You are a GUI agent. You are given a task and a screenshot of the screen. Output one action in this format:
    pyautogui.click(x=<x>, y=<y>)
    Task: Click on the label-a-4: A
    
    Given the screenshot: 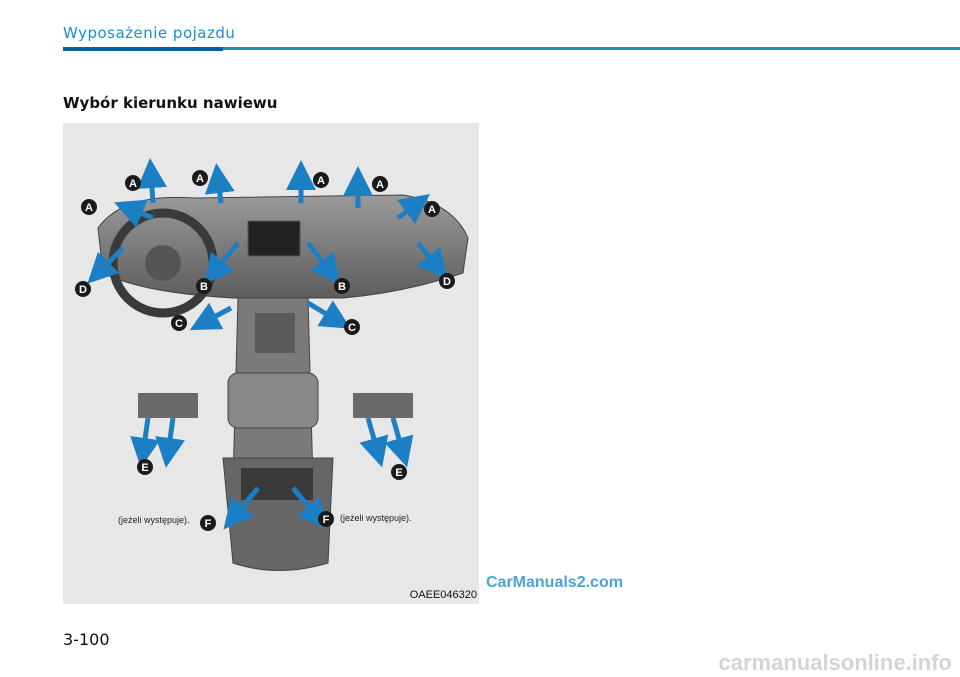 What is the action you would take?
    pyautogui.click(x=380, y=184)
    